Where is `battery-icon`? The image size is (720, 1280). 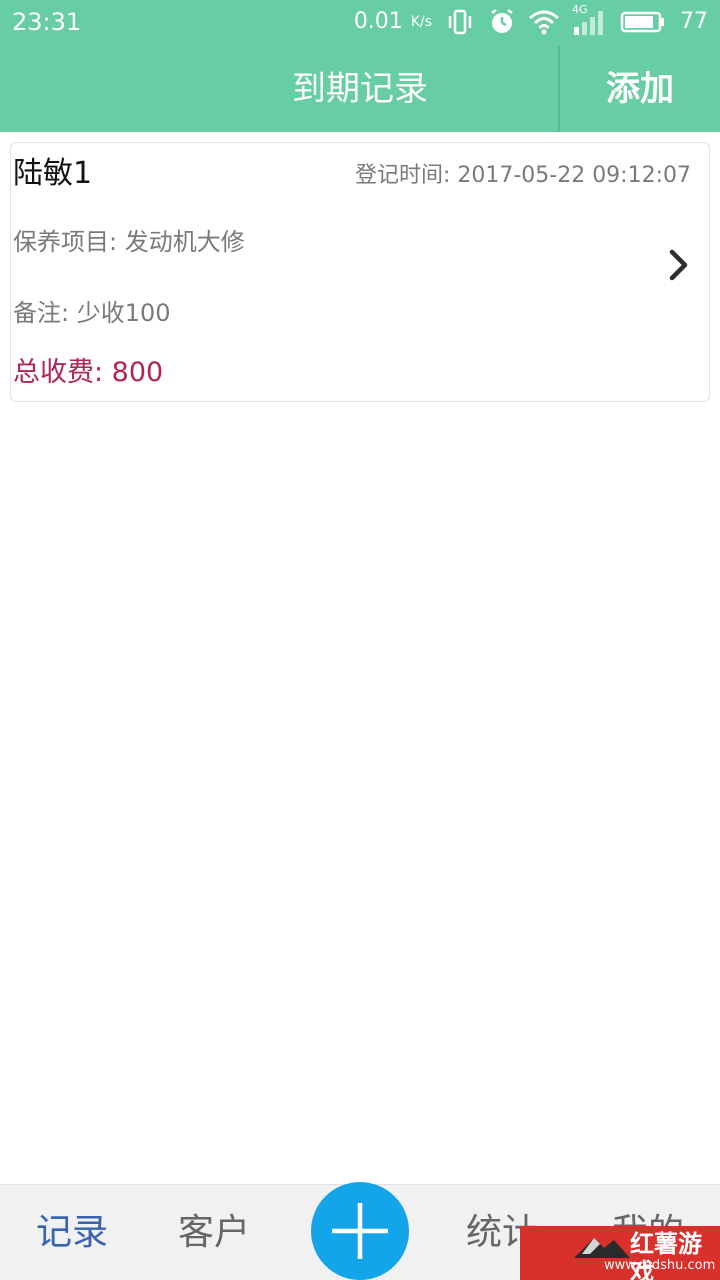 battery-icon is located at coordinates (643, 22).